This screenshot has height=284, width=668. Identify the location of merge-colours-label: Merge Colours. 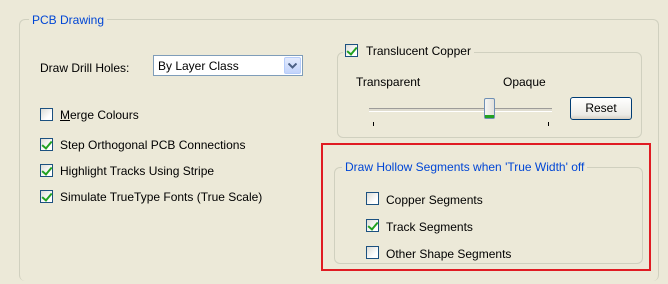
(99, 115).